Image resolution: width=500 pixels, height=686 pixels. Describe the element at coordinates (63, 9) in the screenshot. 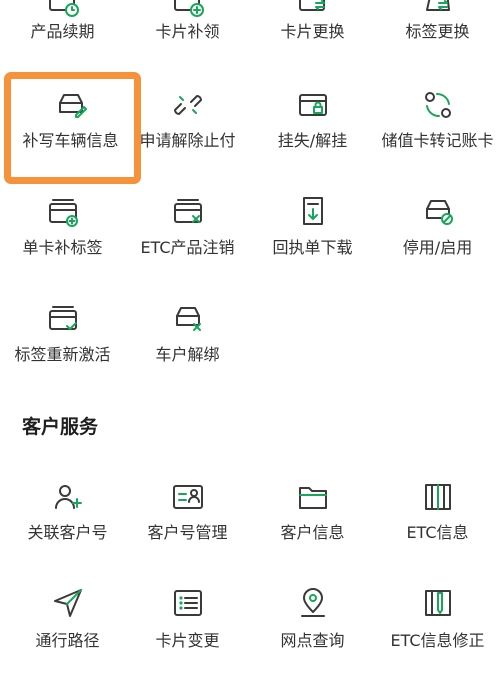

I see `card-clock-icon` at that location.